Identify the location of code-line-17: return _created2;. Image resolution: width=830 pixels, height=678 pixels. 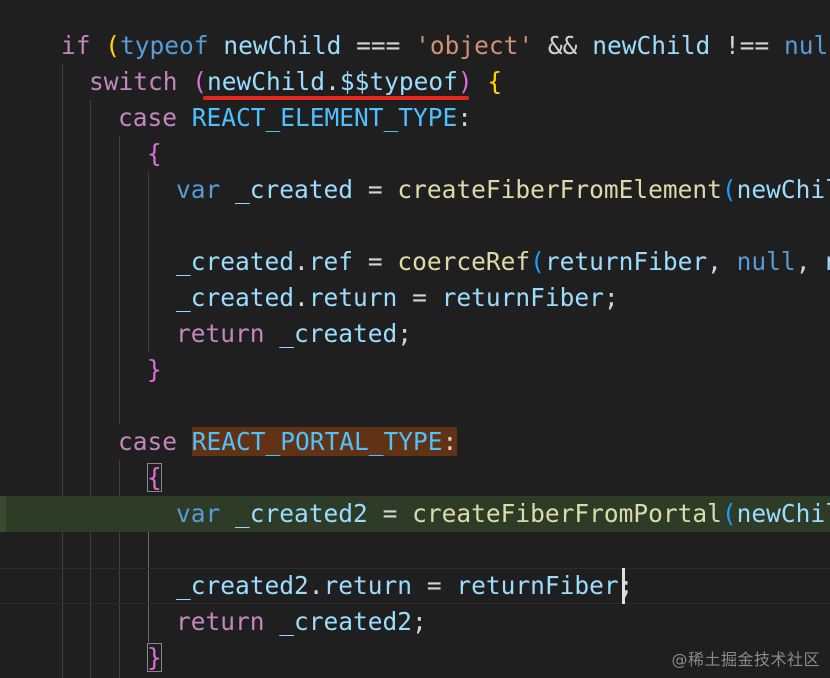
(415, 622).